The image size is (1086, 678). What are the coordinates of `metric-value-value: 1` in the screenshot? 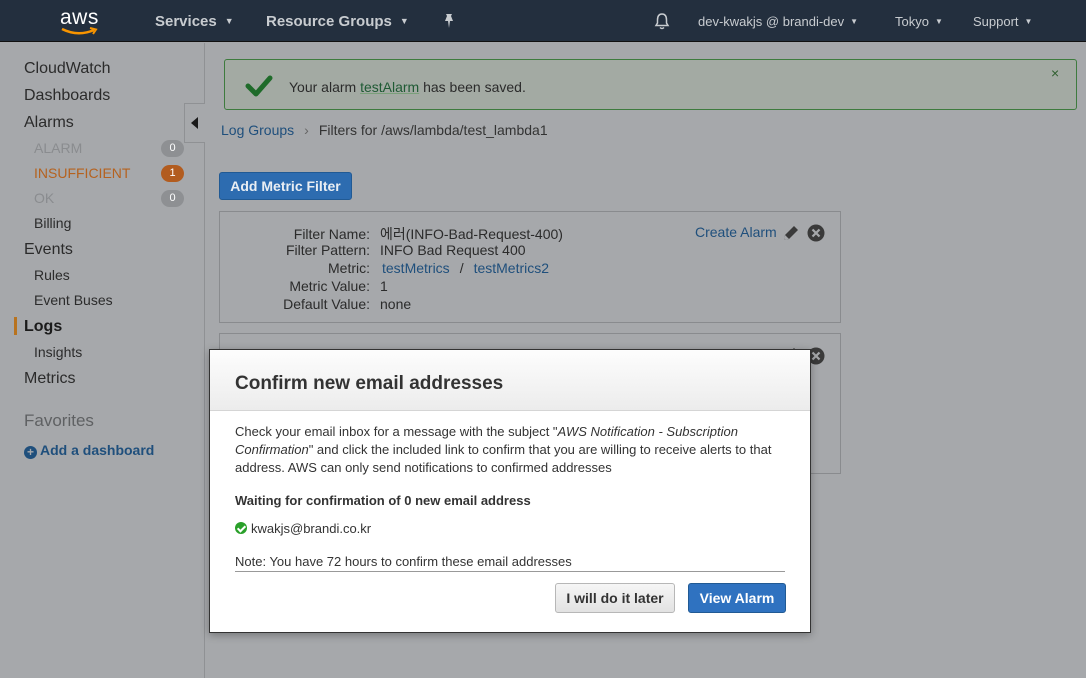 It's located at (384, 286).